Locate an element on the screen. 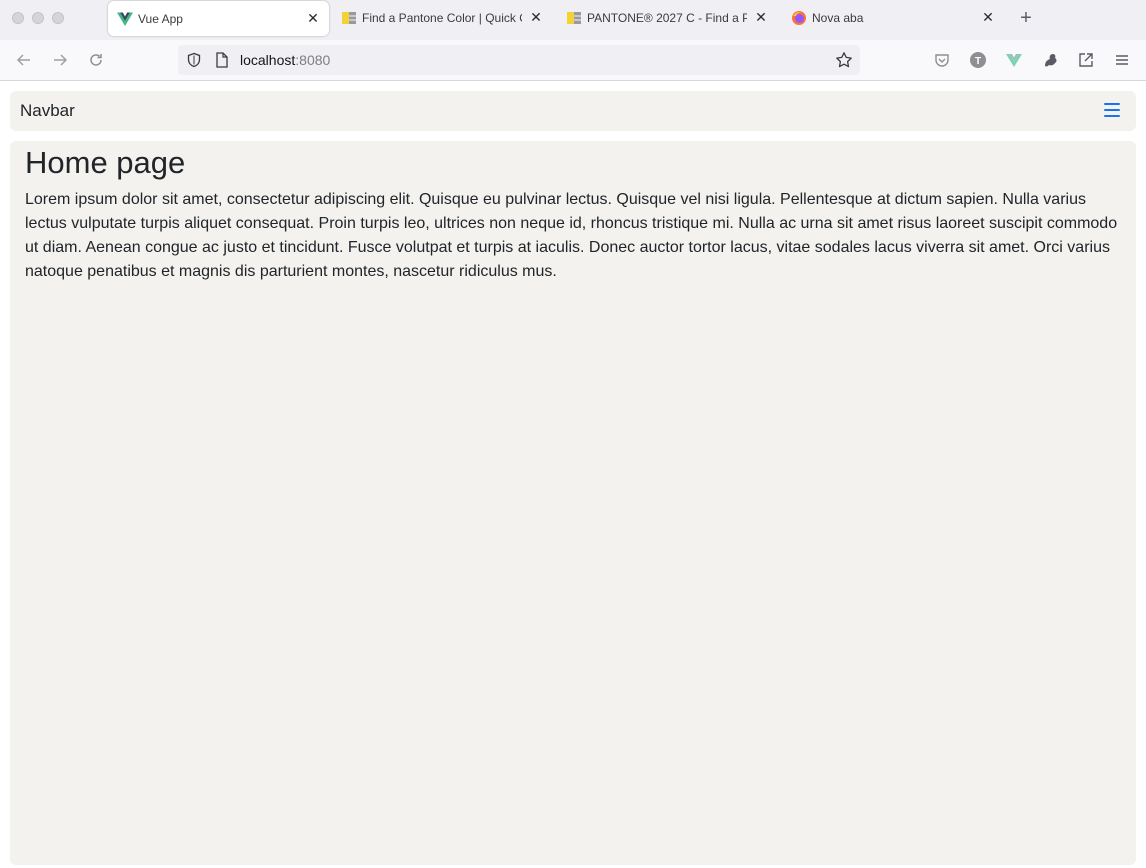 The image size is (1146, 868). tab-label: Find a Pantone Color | Quick Online is located at coordinates (442, 18).